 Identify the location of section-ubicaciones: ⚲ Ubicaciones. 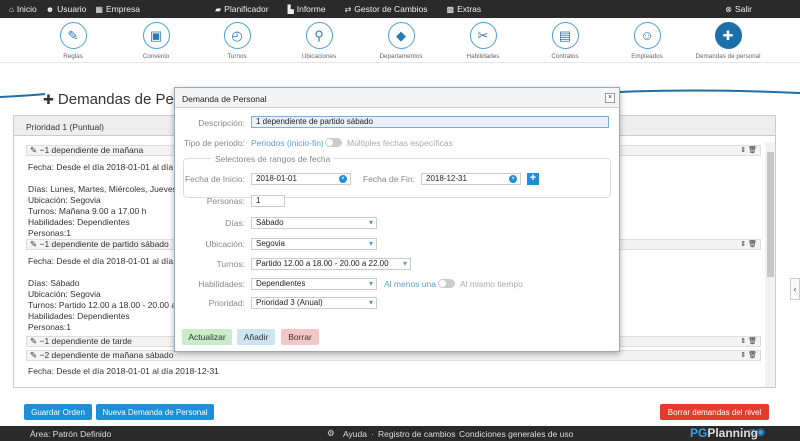
(319, 40).